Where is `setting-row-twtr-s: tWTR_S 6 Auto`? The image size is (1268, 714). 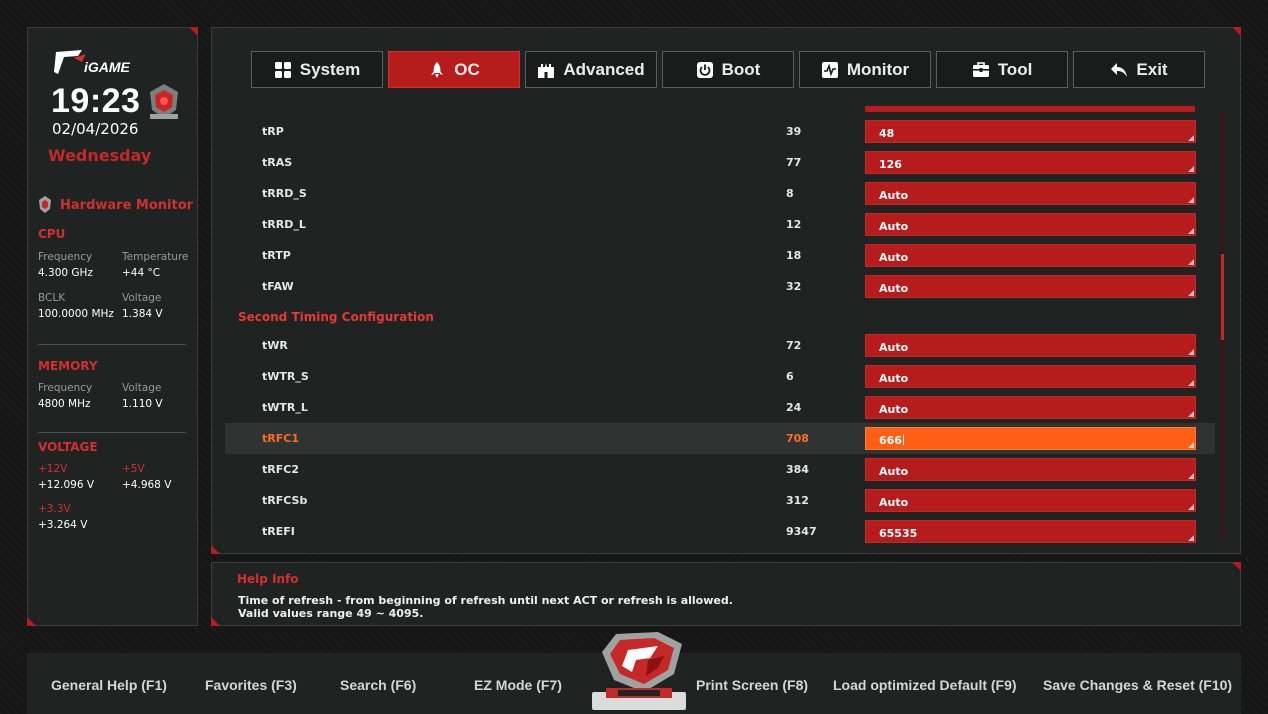
setting-row-twtr-s: tWTR_S 6 Auto is located at coordinates (720, 376).